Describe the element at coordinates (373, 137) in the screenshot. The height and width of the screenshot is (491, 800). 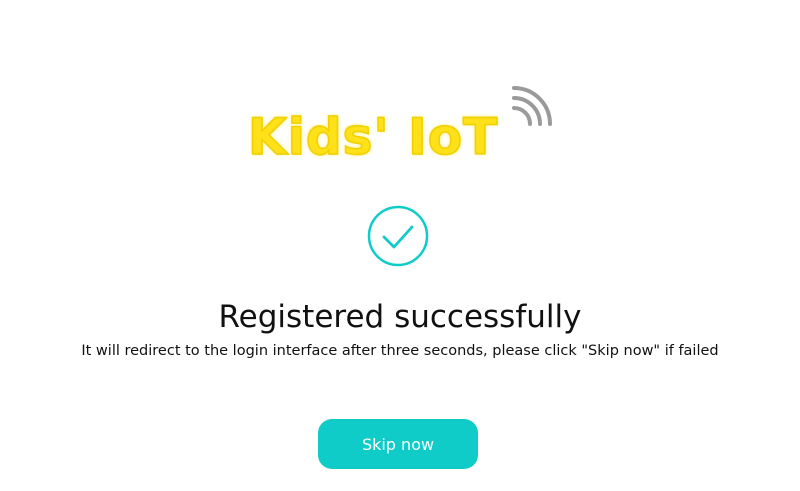
I see `logo-text: Kids' IoT` at that location.